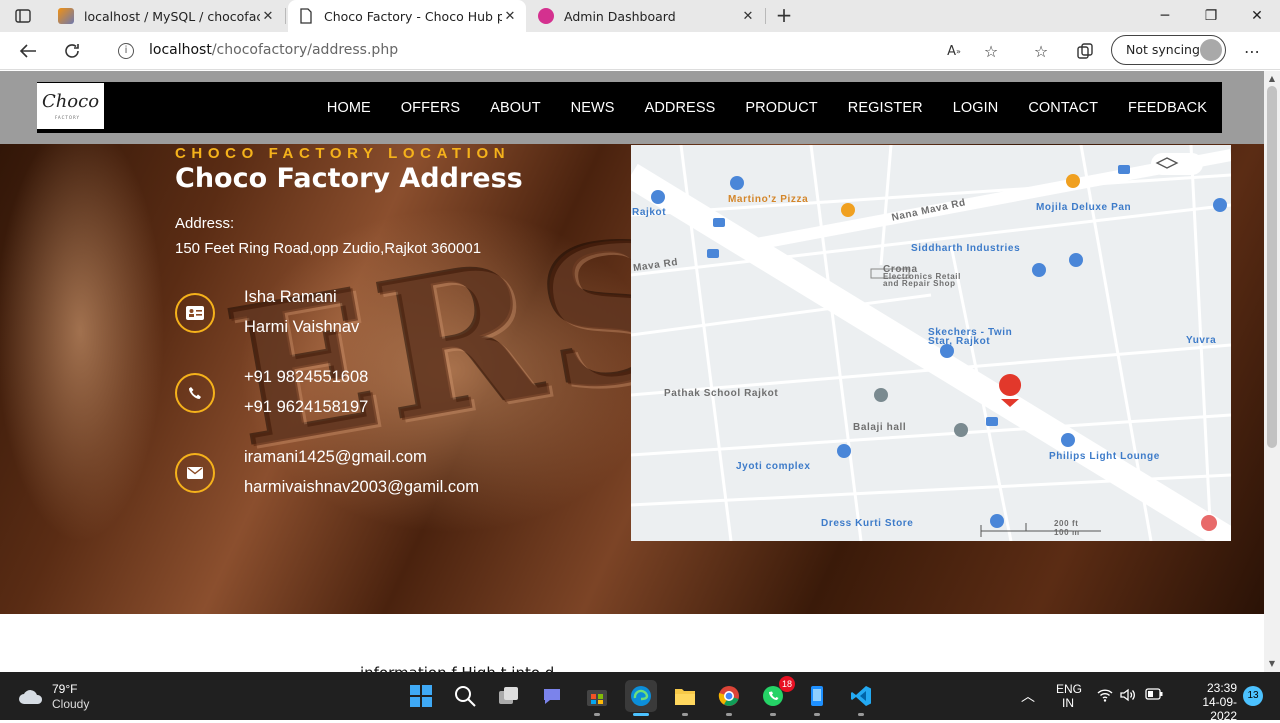 The width and height of the screenshot is (1280, 723). Describe the element at coordinates (349, 178) in the screenshot. I see `page-title: Choco Factory Address` at that location.